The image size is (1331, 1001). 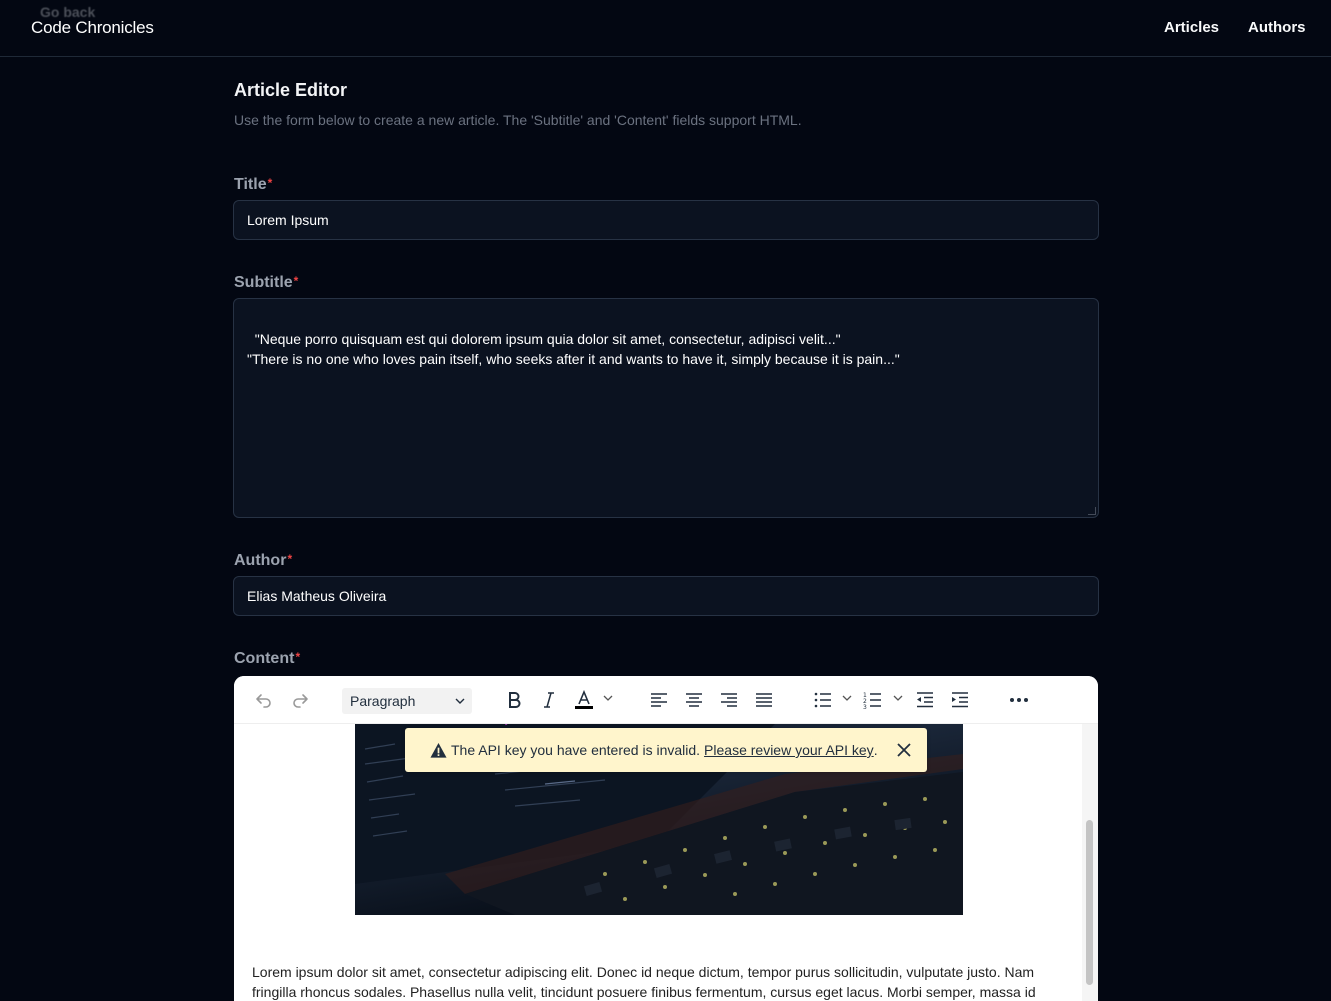 I want to click on warning-message: The API key you have entered is invalid., so click(x=576, y=750).